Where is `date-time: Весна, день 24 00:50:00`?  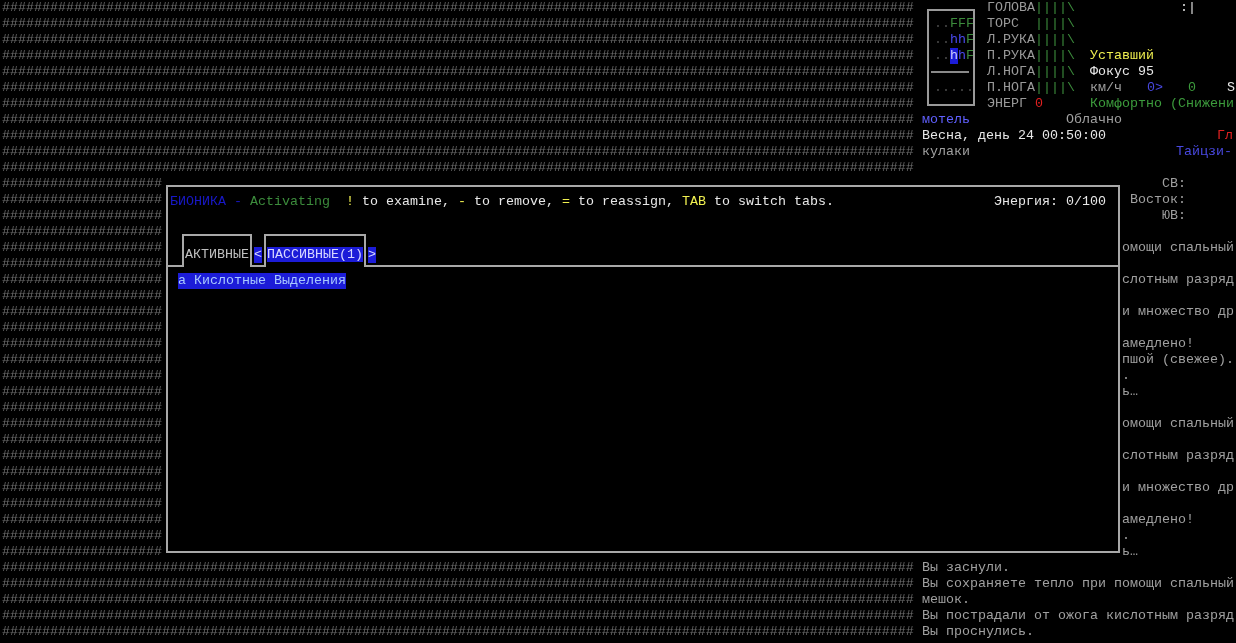
date-time: Весна, день 24 00:50:00 is located at coordinates (1014, 136).